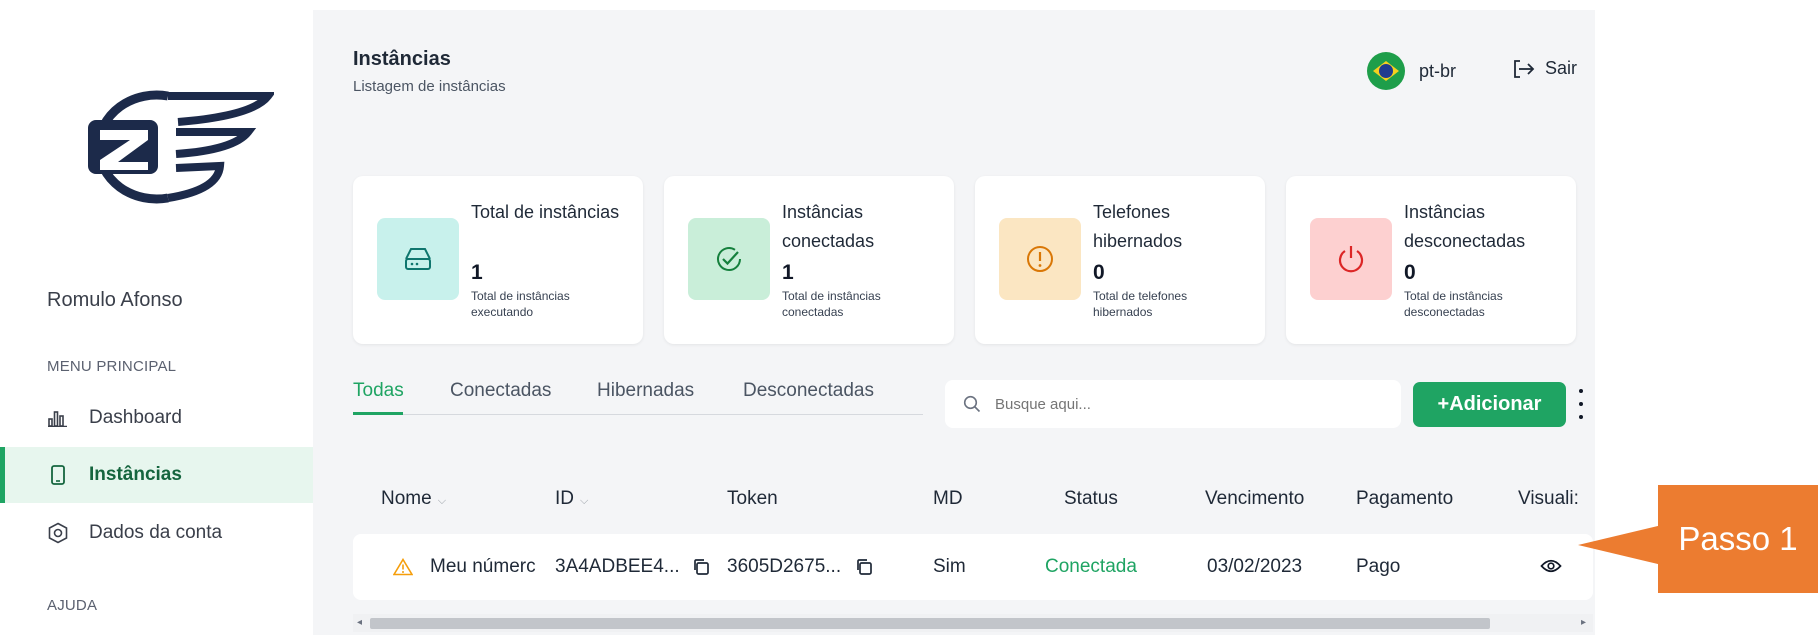  I want to click on card-title: Instâncias conectadas, so click(828, 226).